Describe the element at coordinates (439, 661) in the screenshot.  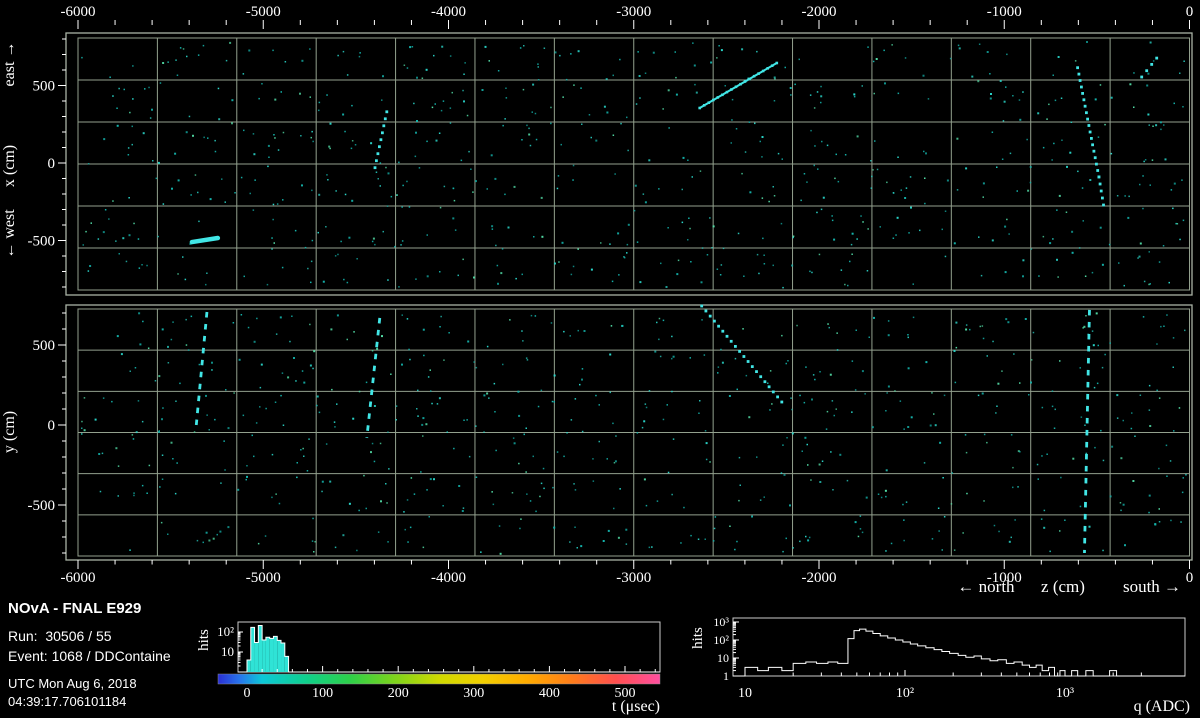
I see `time-histogram: 0 100 200 300 400 5001010²` at that location.